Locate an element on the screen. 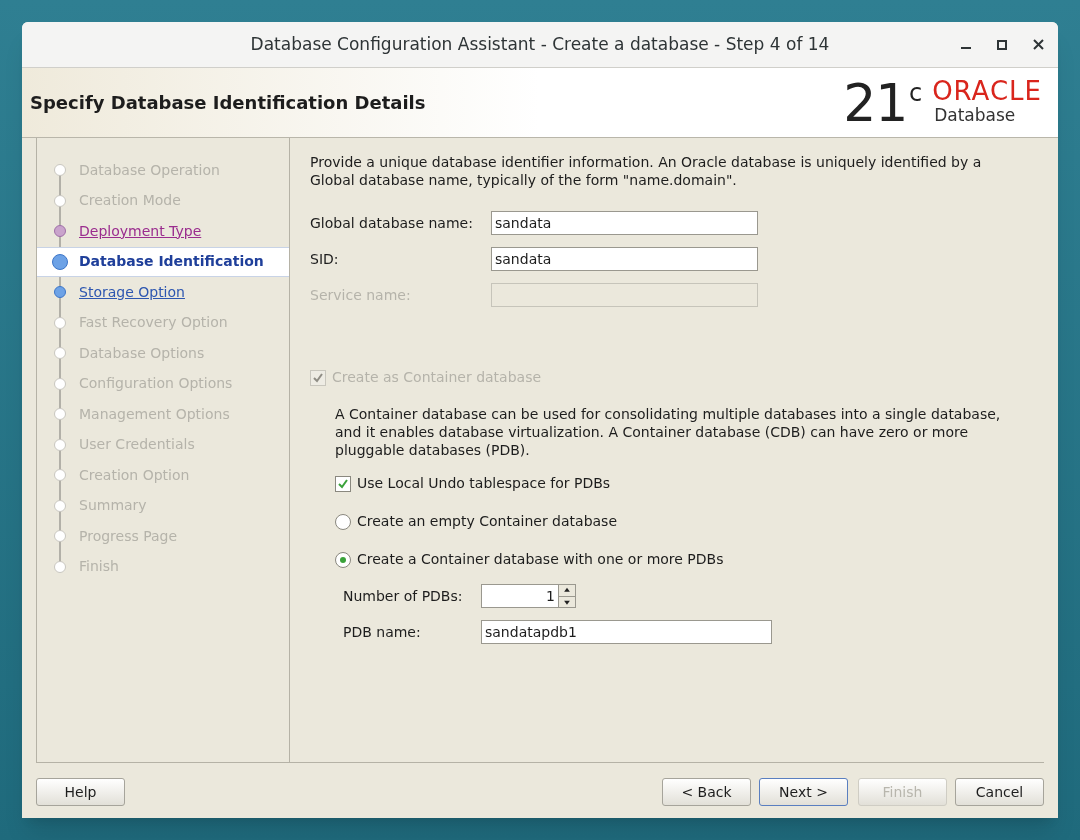 The height and width of the screenshot is (840, 1080). maximize-icon is located at coordinates (1002, 44).